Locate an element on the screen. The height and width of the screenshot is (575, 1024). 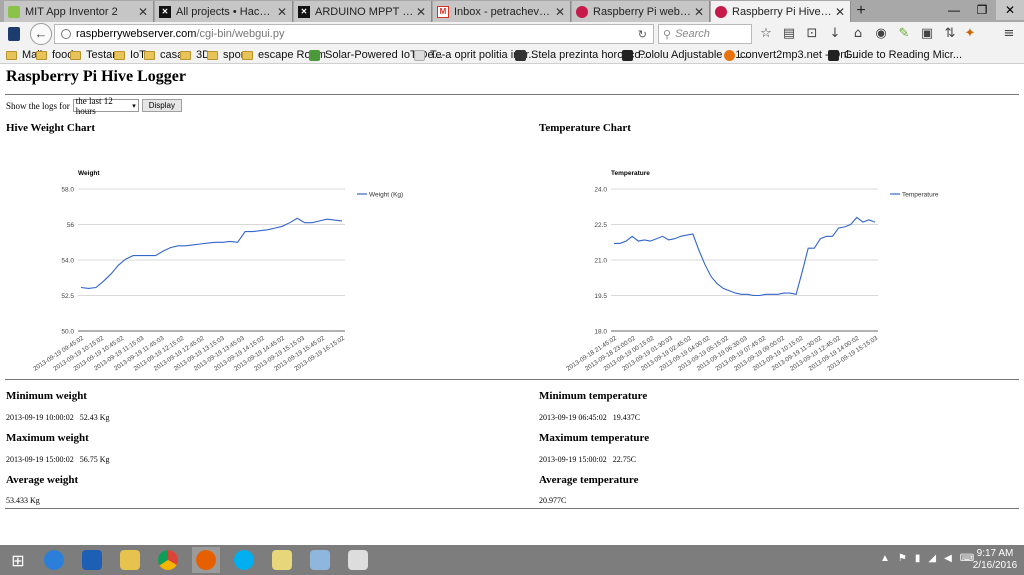
weight-chart-heading: Hive Weight Chart is located at coordinates (51, 128).